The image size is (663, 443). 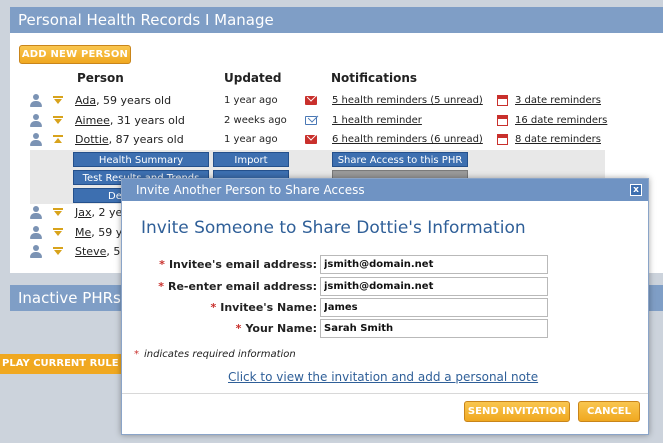 What do you see at coordinates (99, 212) in the screenshot?
I see `person-name: Jax, 2 ye` at bounding box center [99, 212].